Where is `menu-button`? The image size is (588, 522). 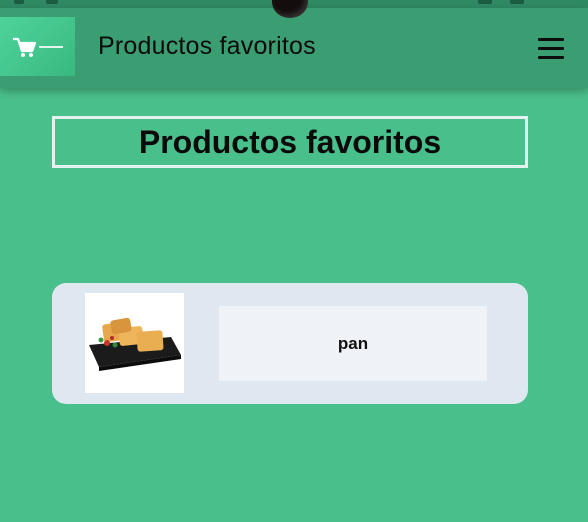
menu-button is located at coordinates (551, 49).